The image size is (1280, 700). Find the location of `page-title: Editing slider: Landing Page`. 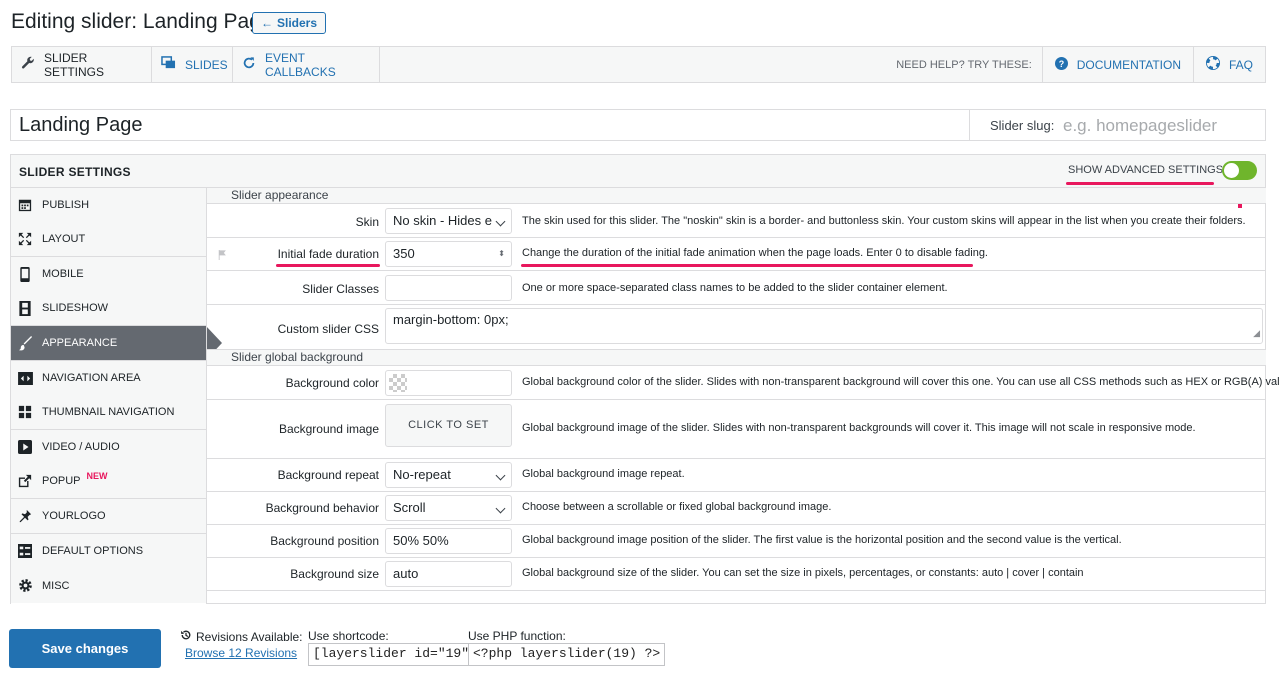

page-title: Editing slider: Landing Page is located at coordinates (142, 21).